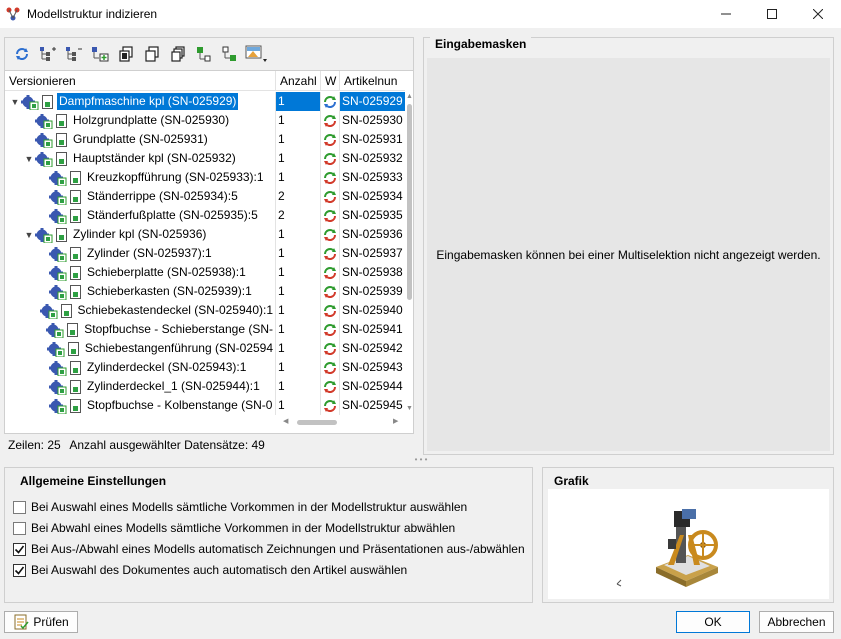 The width and height of the screenshot is (841, 639). I want to click on image-dropdown-icon, so click(257, 54).